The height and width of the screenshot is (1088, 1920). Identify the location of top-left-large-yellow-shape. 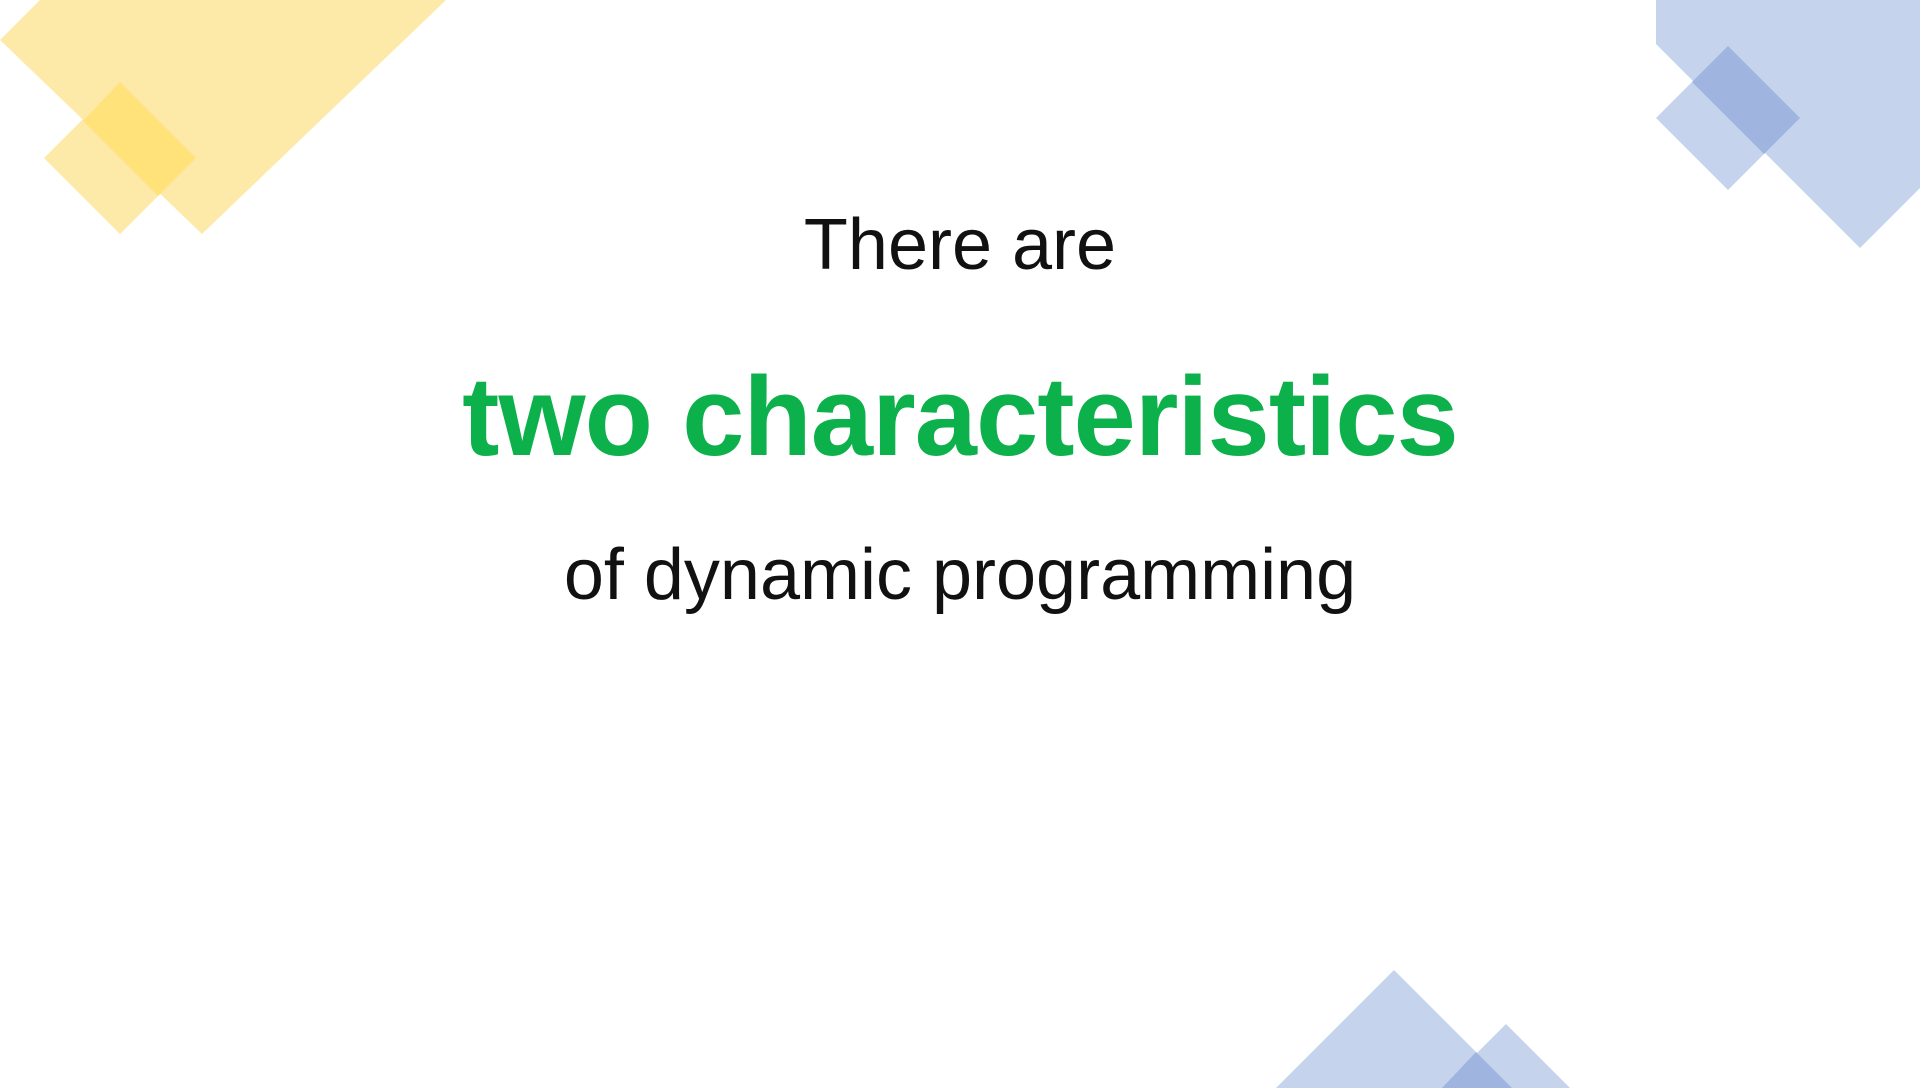
(223, 117).